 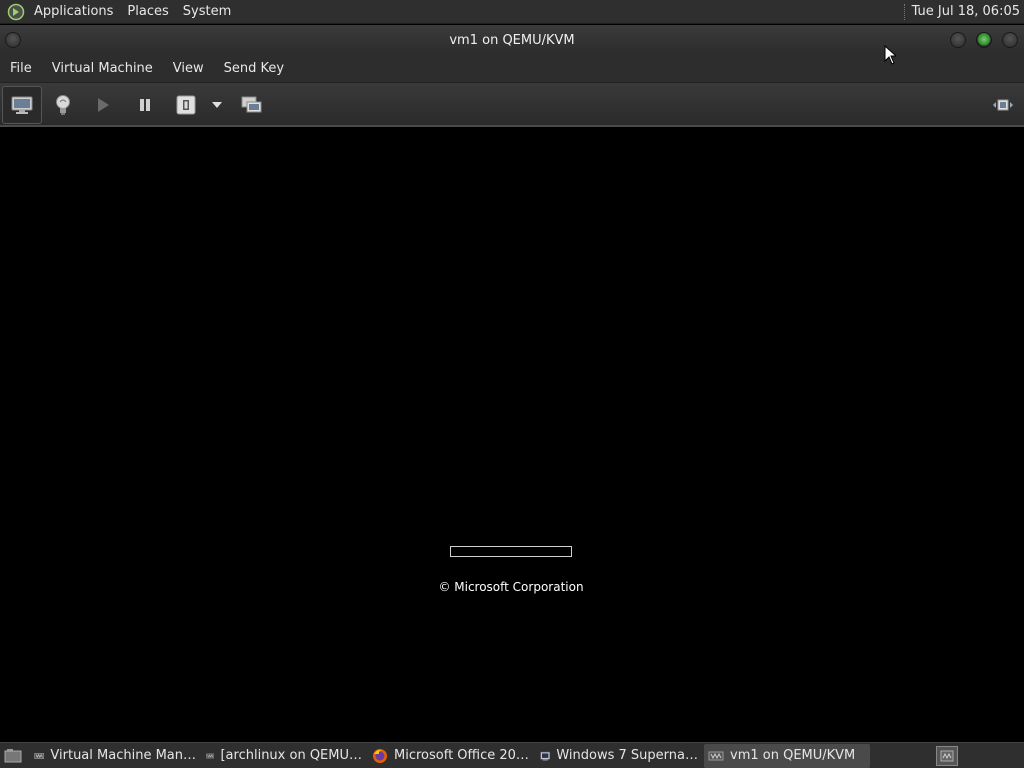 What do you see at coordinates (511, 587) in the screenshot?
I see `boot-copyright-text: © Microsoft Corporation` at bounding box center [511, 587].